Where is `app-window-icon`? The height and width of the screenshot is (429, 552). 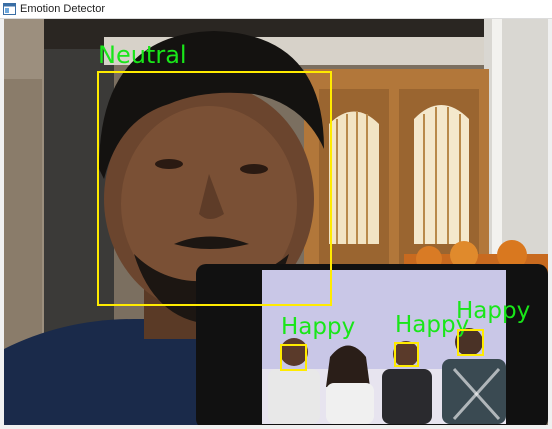
app-window-icon is located at coordinates (9, 9).